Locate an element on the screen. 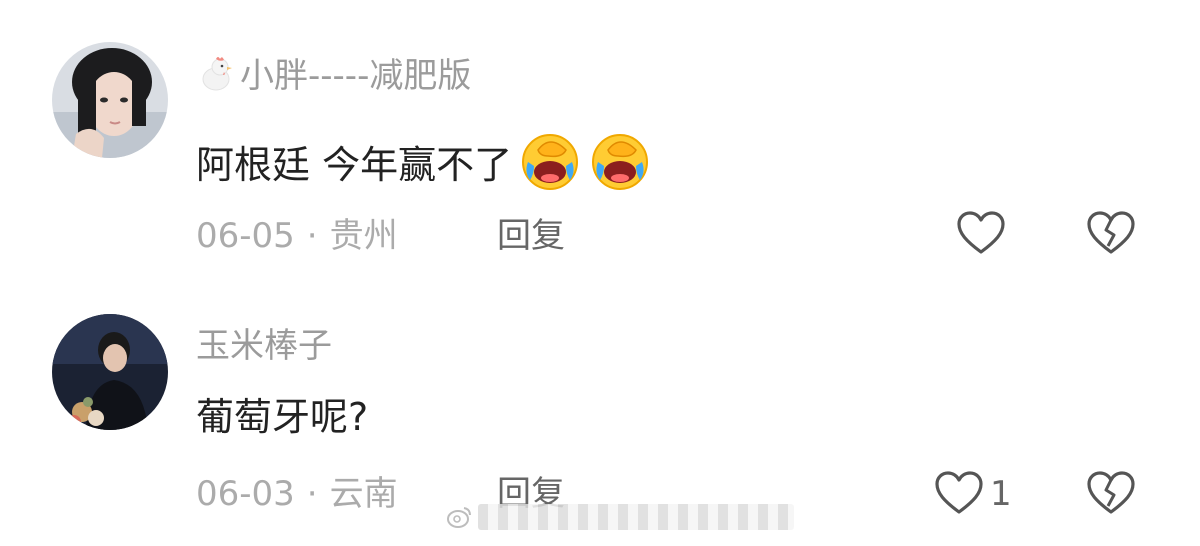 The image size is (1200, 546). username: 玉米棒子 is located at coordinates (264, 346).